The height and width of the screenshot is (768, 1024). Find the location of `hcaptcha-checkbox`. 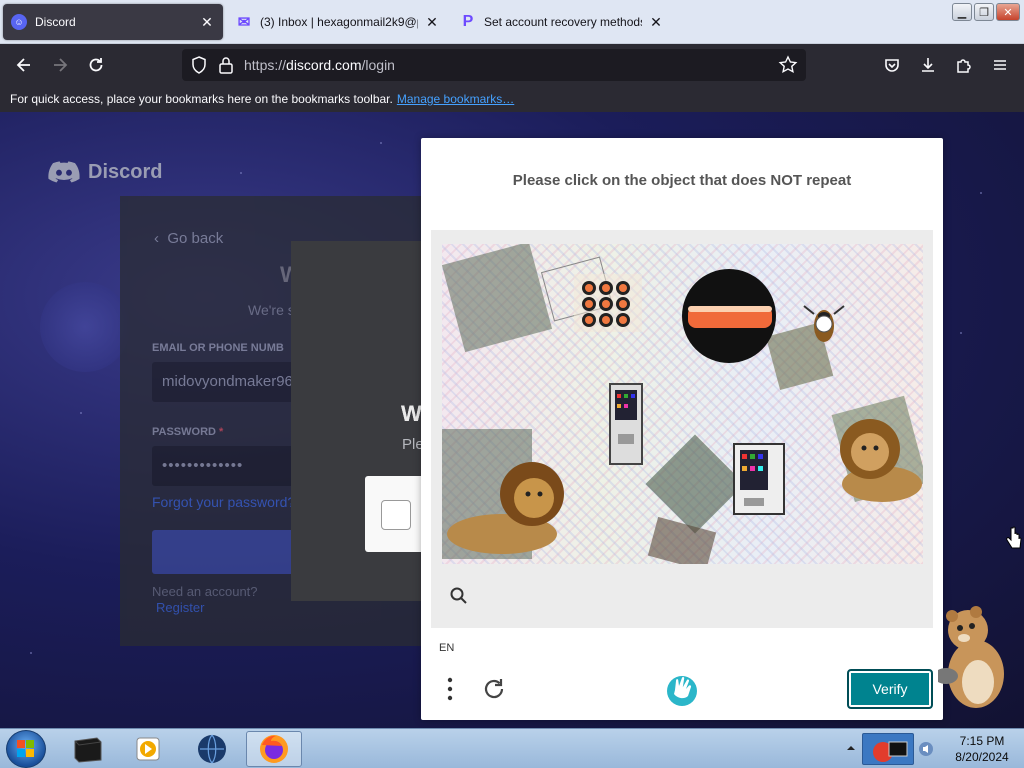

hcaptcha-checkbox is located at coordinates (396, 515).